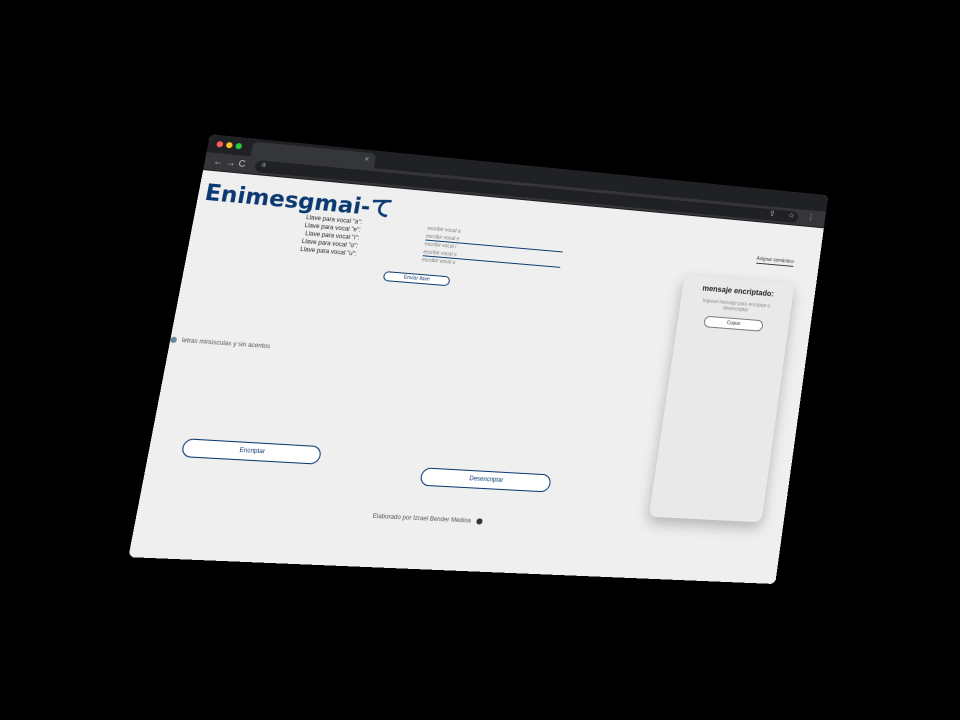 This screenshot has width=960, height=720. I want to click on hint-row: letras minúsculas y sin acentos, so click(220, 344).